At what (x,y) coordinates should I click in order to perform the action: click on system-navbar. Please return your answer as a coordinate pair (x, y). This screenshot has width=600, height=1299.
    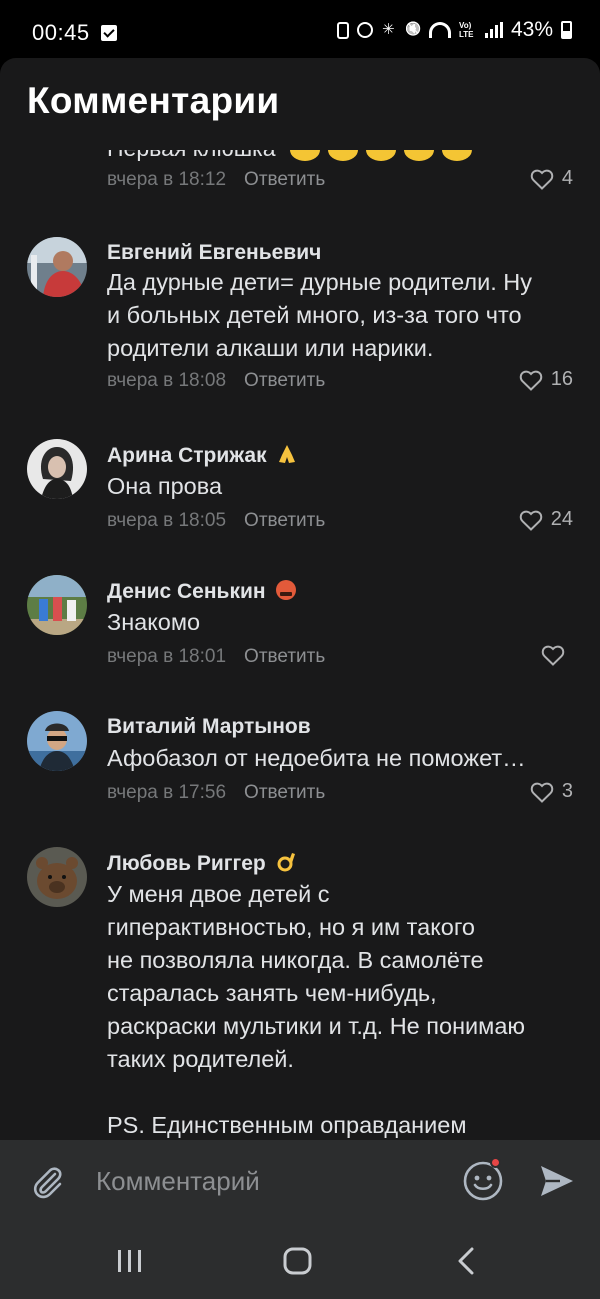
    Looking at the image, I should click on (300, 1261).